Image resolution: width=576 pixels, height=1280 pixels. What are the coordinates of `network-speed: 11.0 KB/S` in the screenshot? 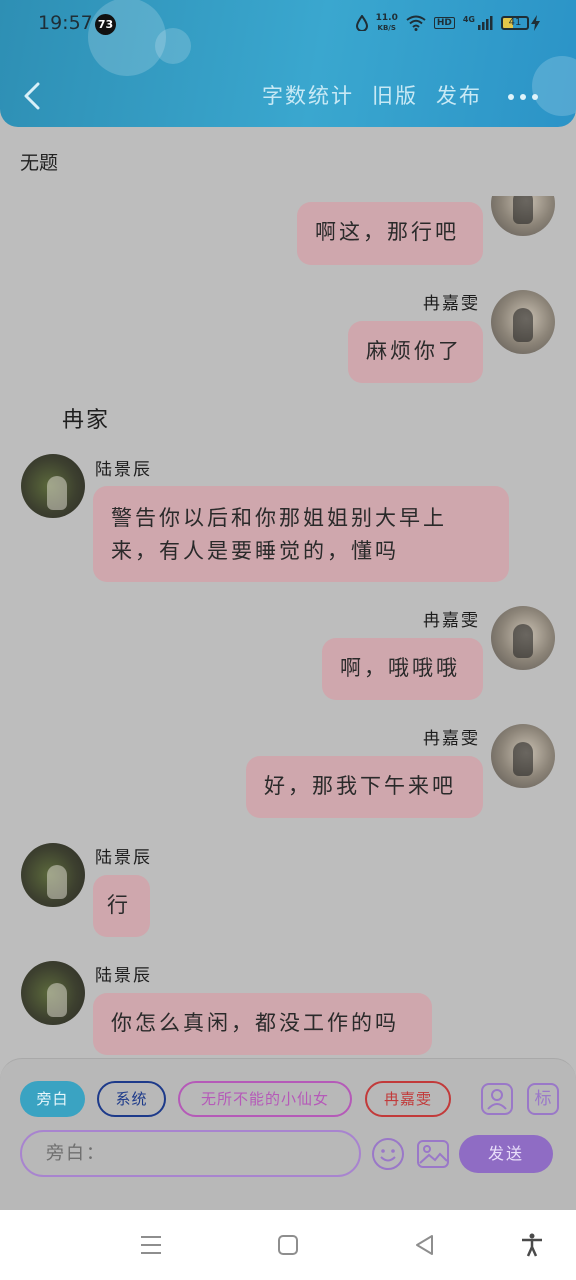 It's located at (386, 22).